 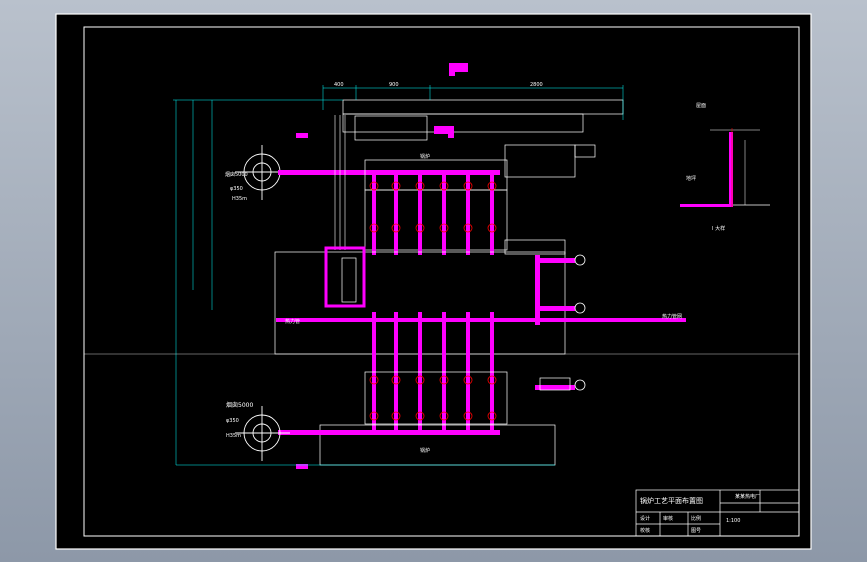 I want to click on dim-label-2: 900, so click(x=394, y=85).